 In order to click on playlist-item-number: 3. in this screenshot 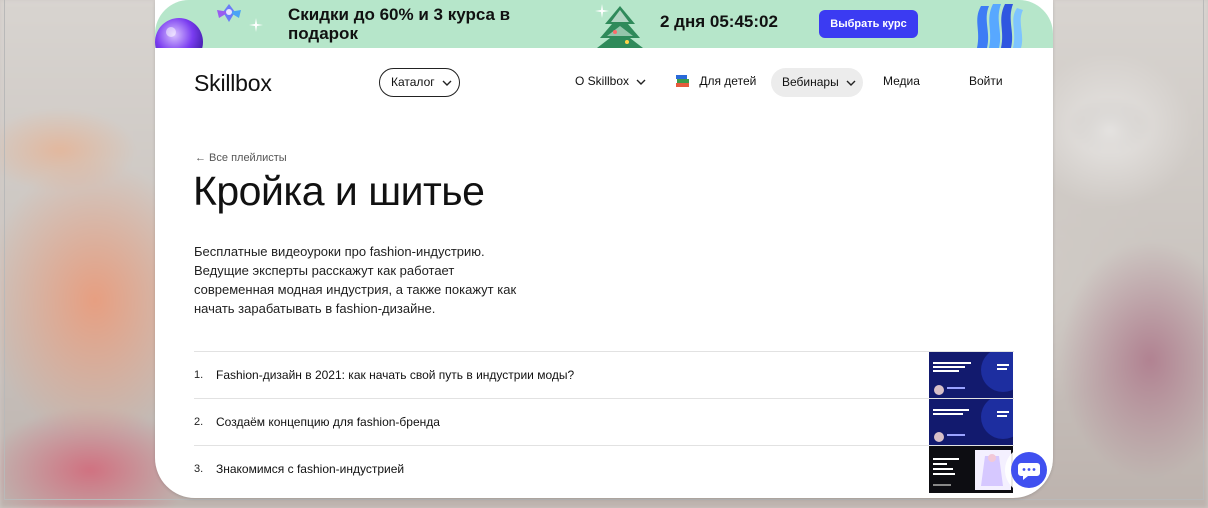, I will do `click(199, 469)`.